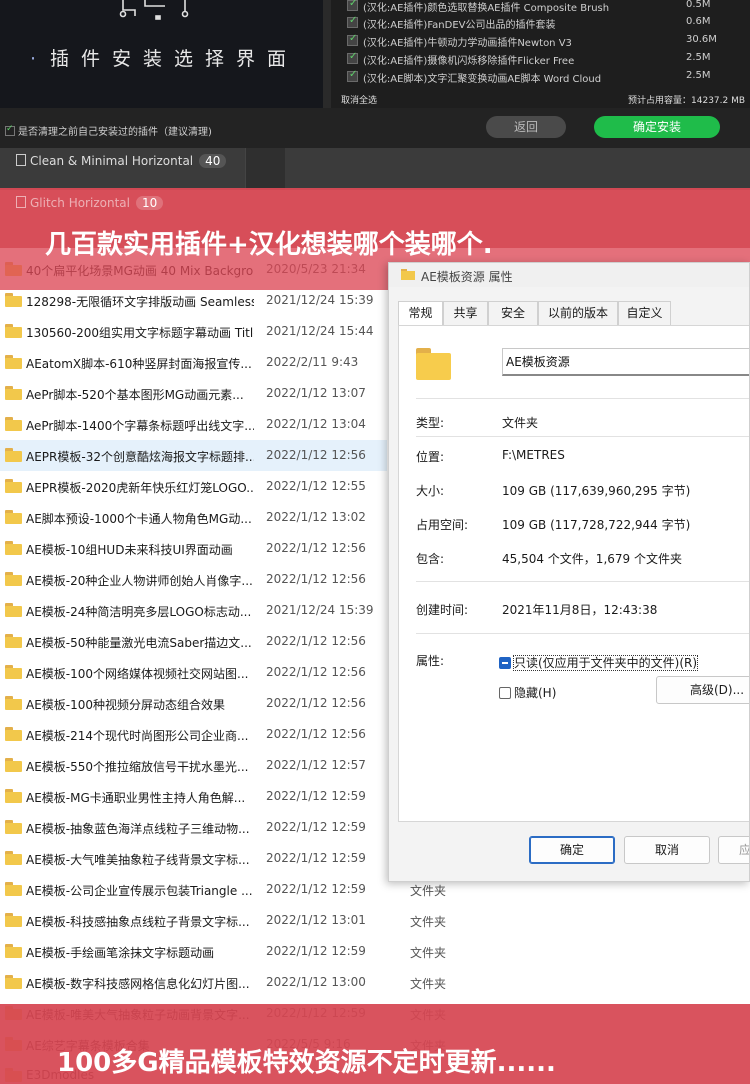 The image size is (750, 1084). What do you see at coordinates (375, 951) in the screenshot?
I see `file-row: AE模板-手绘画笔涂抹文字标题动画 2022/1/12 12:59 文件夹` at bounding box center [375, 951].